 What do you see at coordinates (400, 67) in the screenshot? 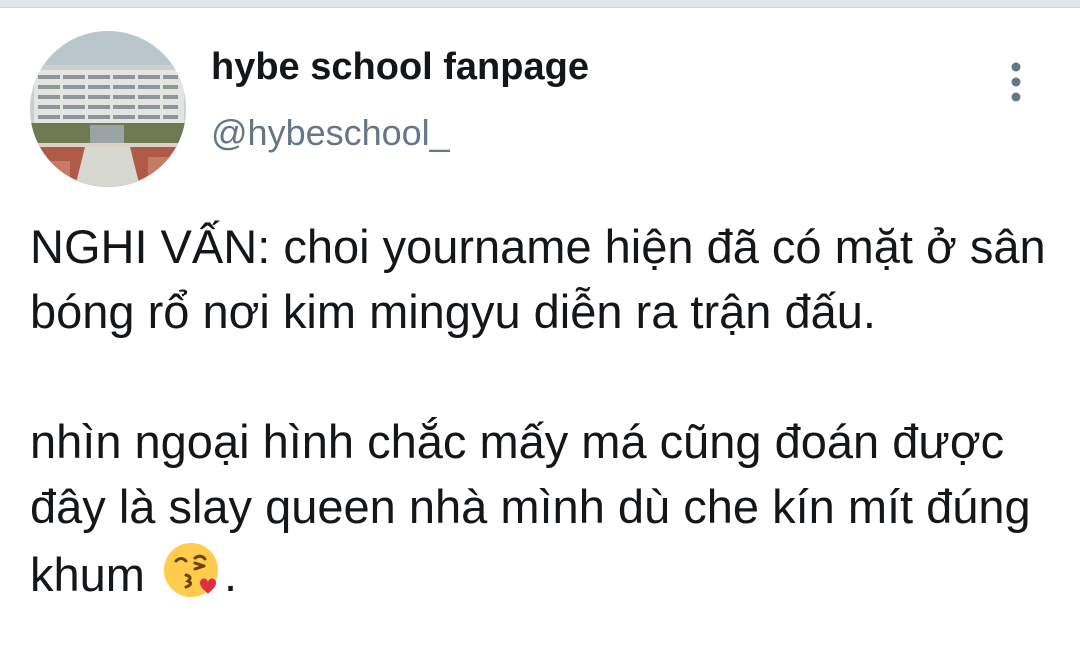
I see `account-display-name: hybe school fanpage` at bounding box center [400, 67].